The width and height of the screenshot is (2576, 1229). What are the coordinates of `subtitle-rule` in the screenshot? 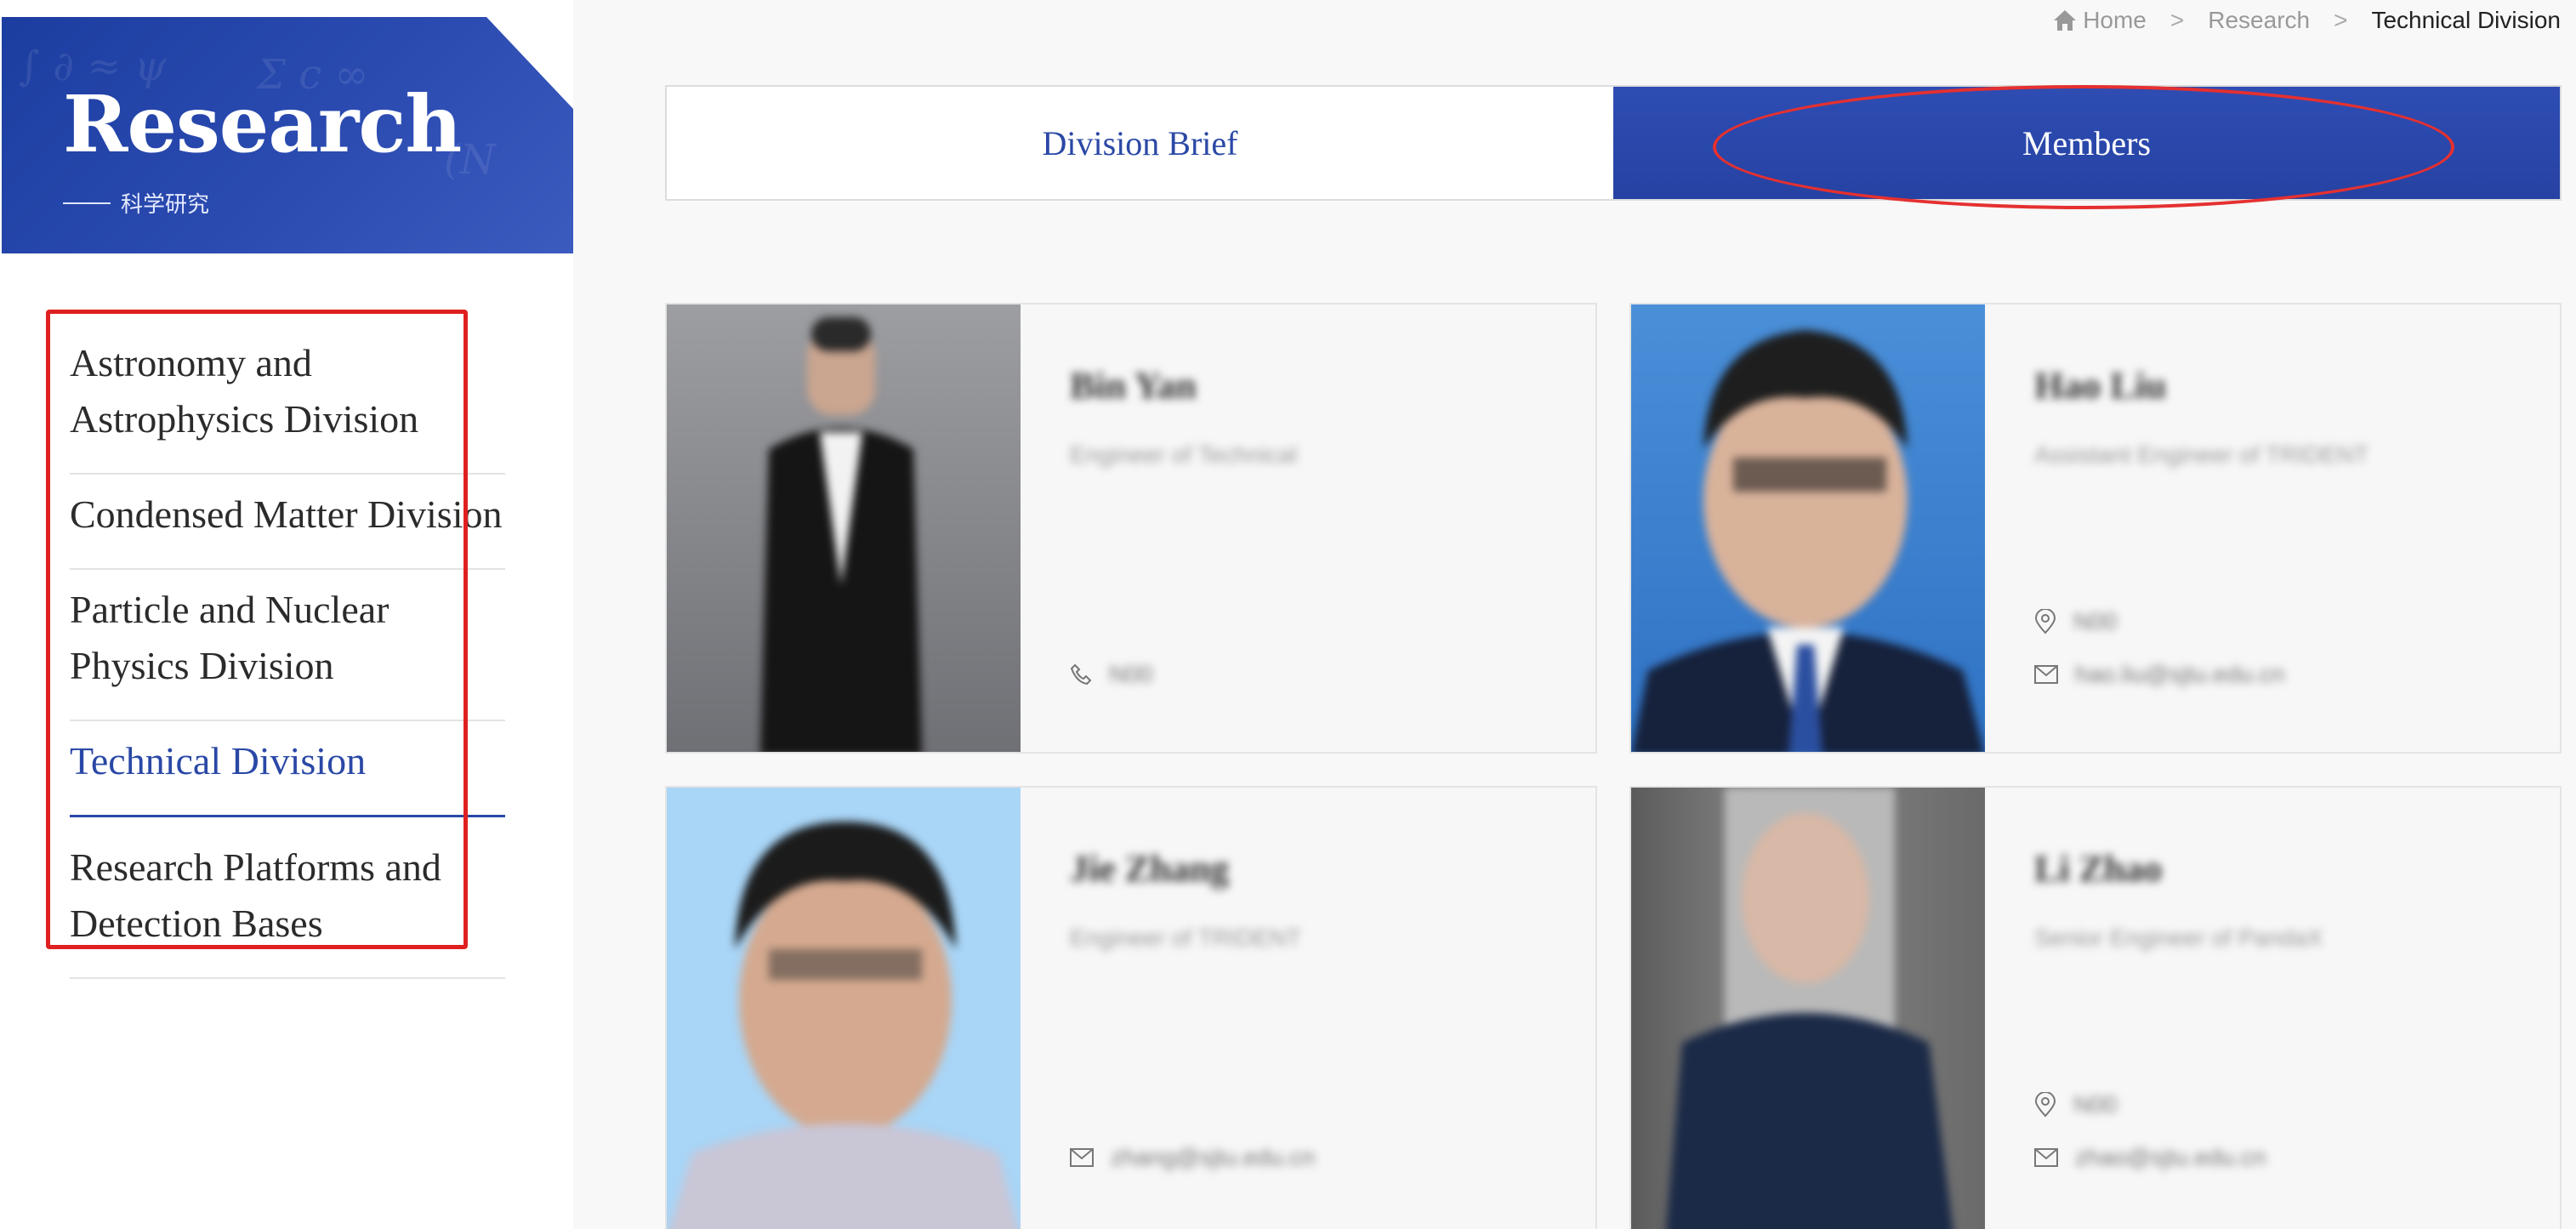 It's located at (87, 203).